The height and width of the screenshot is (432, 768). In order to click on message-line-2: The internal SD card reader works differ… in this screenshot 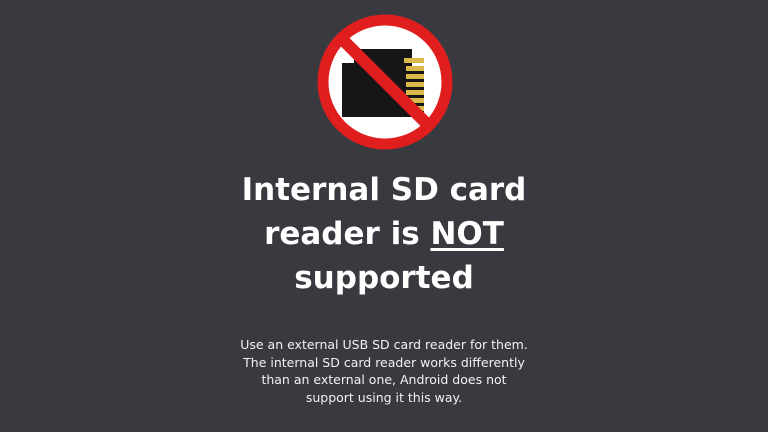, I will do `click(384, 362)`.